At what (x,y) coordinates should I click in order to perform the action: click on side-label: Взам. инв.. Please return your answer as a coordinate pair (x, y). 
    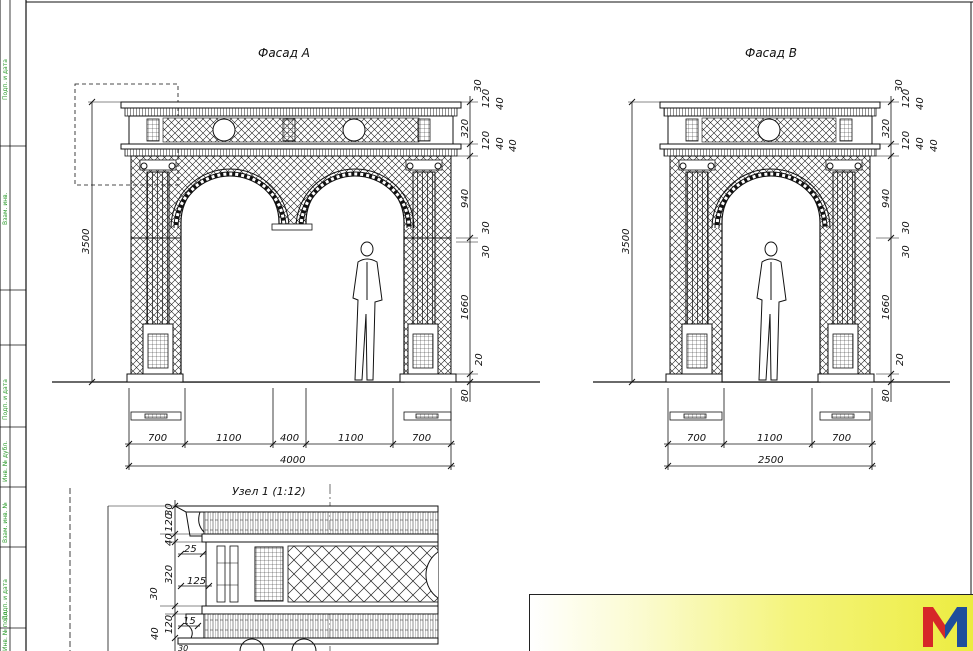
    Looking at the image, I should click on (5, 208).